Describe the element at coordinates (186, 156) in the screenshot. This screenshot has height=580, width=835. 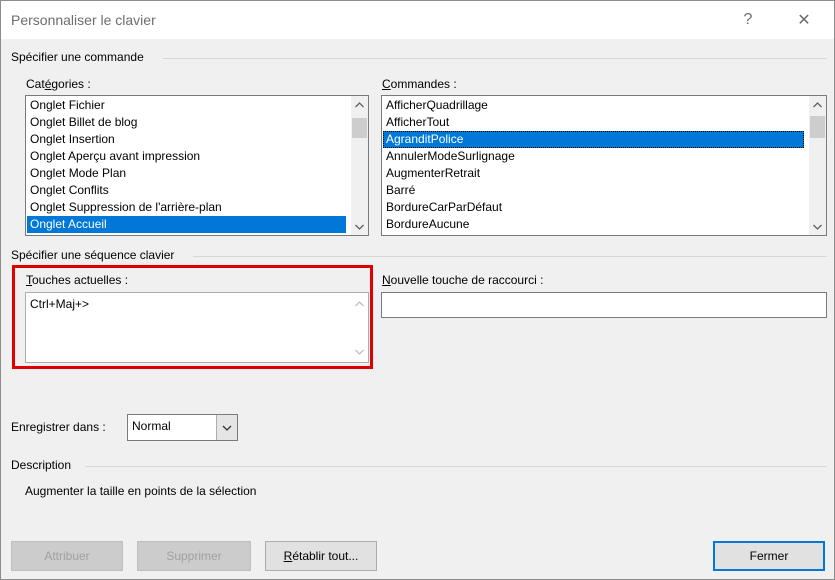
I see `list-item: Onglet Aperçu avant impression` at that location.